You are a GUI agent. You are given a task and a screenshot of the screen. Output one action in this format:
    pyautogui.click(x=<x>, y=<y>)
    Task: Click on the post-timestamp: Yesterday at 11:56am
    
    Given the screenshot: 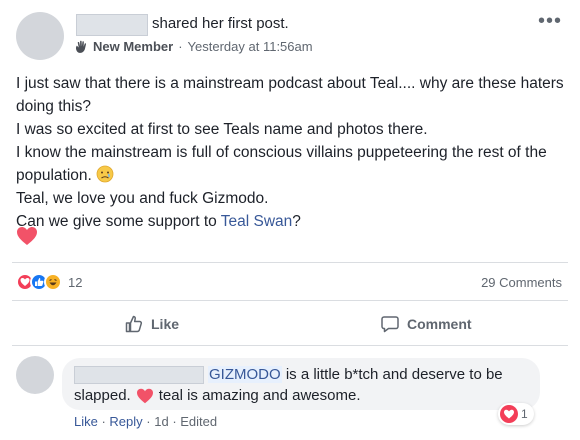 What is the action you would take?
    pyautogui.click(x=250, y=46)
    